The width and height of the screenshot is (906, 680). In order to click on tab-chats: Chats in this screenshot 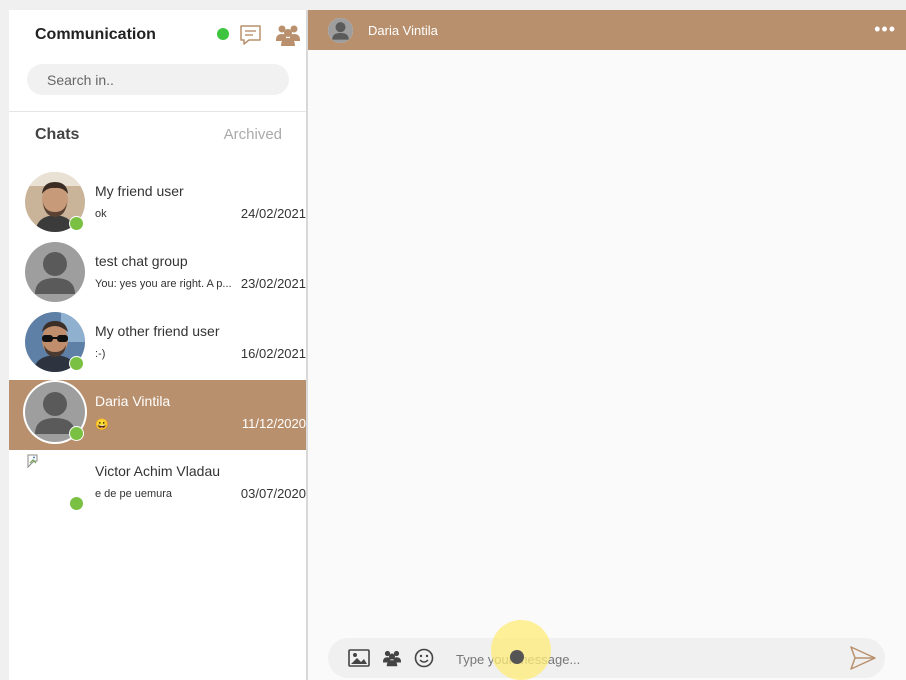, I will do `click(57, 135)`.